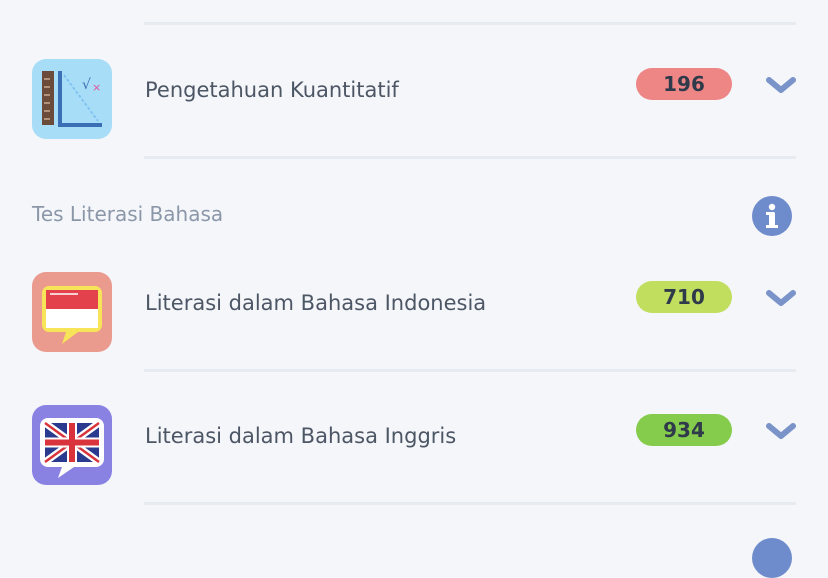  Describe the element at coordinates (301, 436) in the screenshot. I see `row-label: Literasi dalam Bahasa Inggris` at that location.